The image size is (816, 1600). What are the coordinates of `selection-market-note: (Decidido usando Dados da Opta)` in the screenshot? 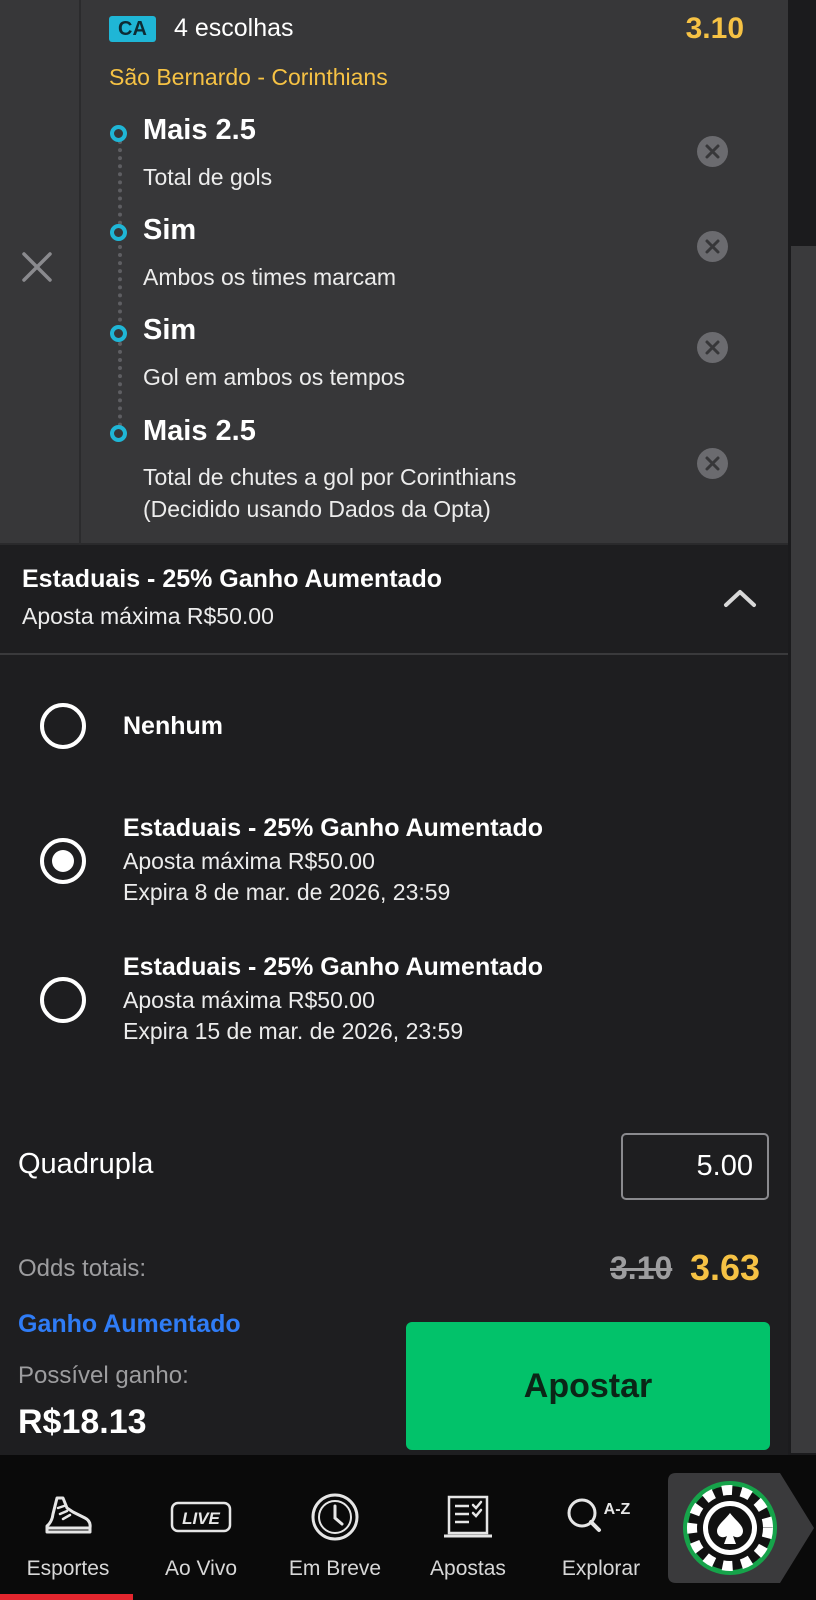 It's located at (317, 509).